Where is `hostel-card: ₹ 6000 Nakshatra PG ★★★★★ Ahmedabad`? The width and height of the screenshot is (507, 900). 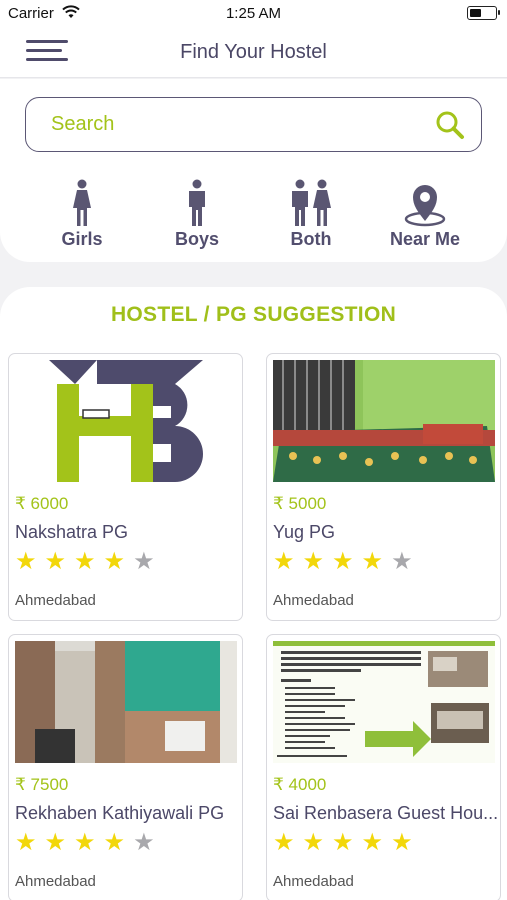
hostel-card: ₹ 6000 Nakshatra PG ★★★★★ Ahmedabad is located at coordinates (125, 487).